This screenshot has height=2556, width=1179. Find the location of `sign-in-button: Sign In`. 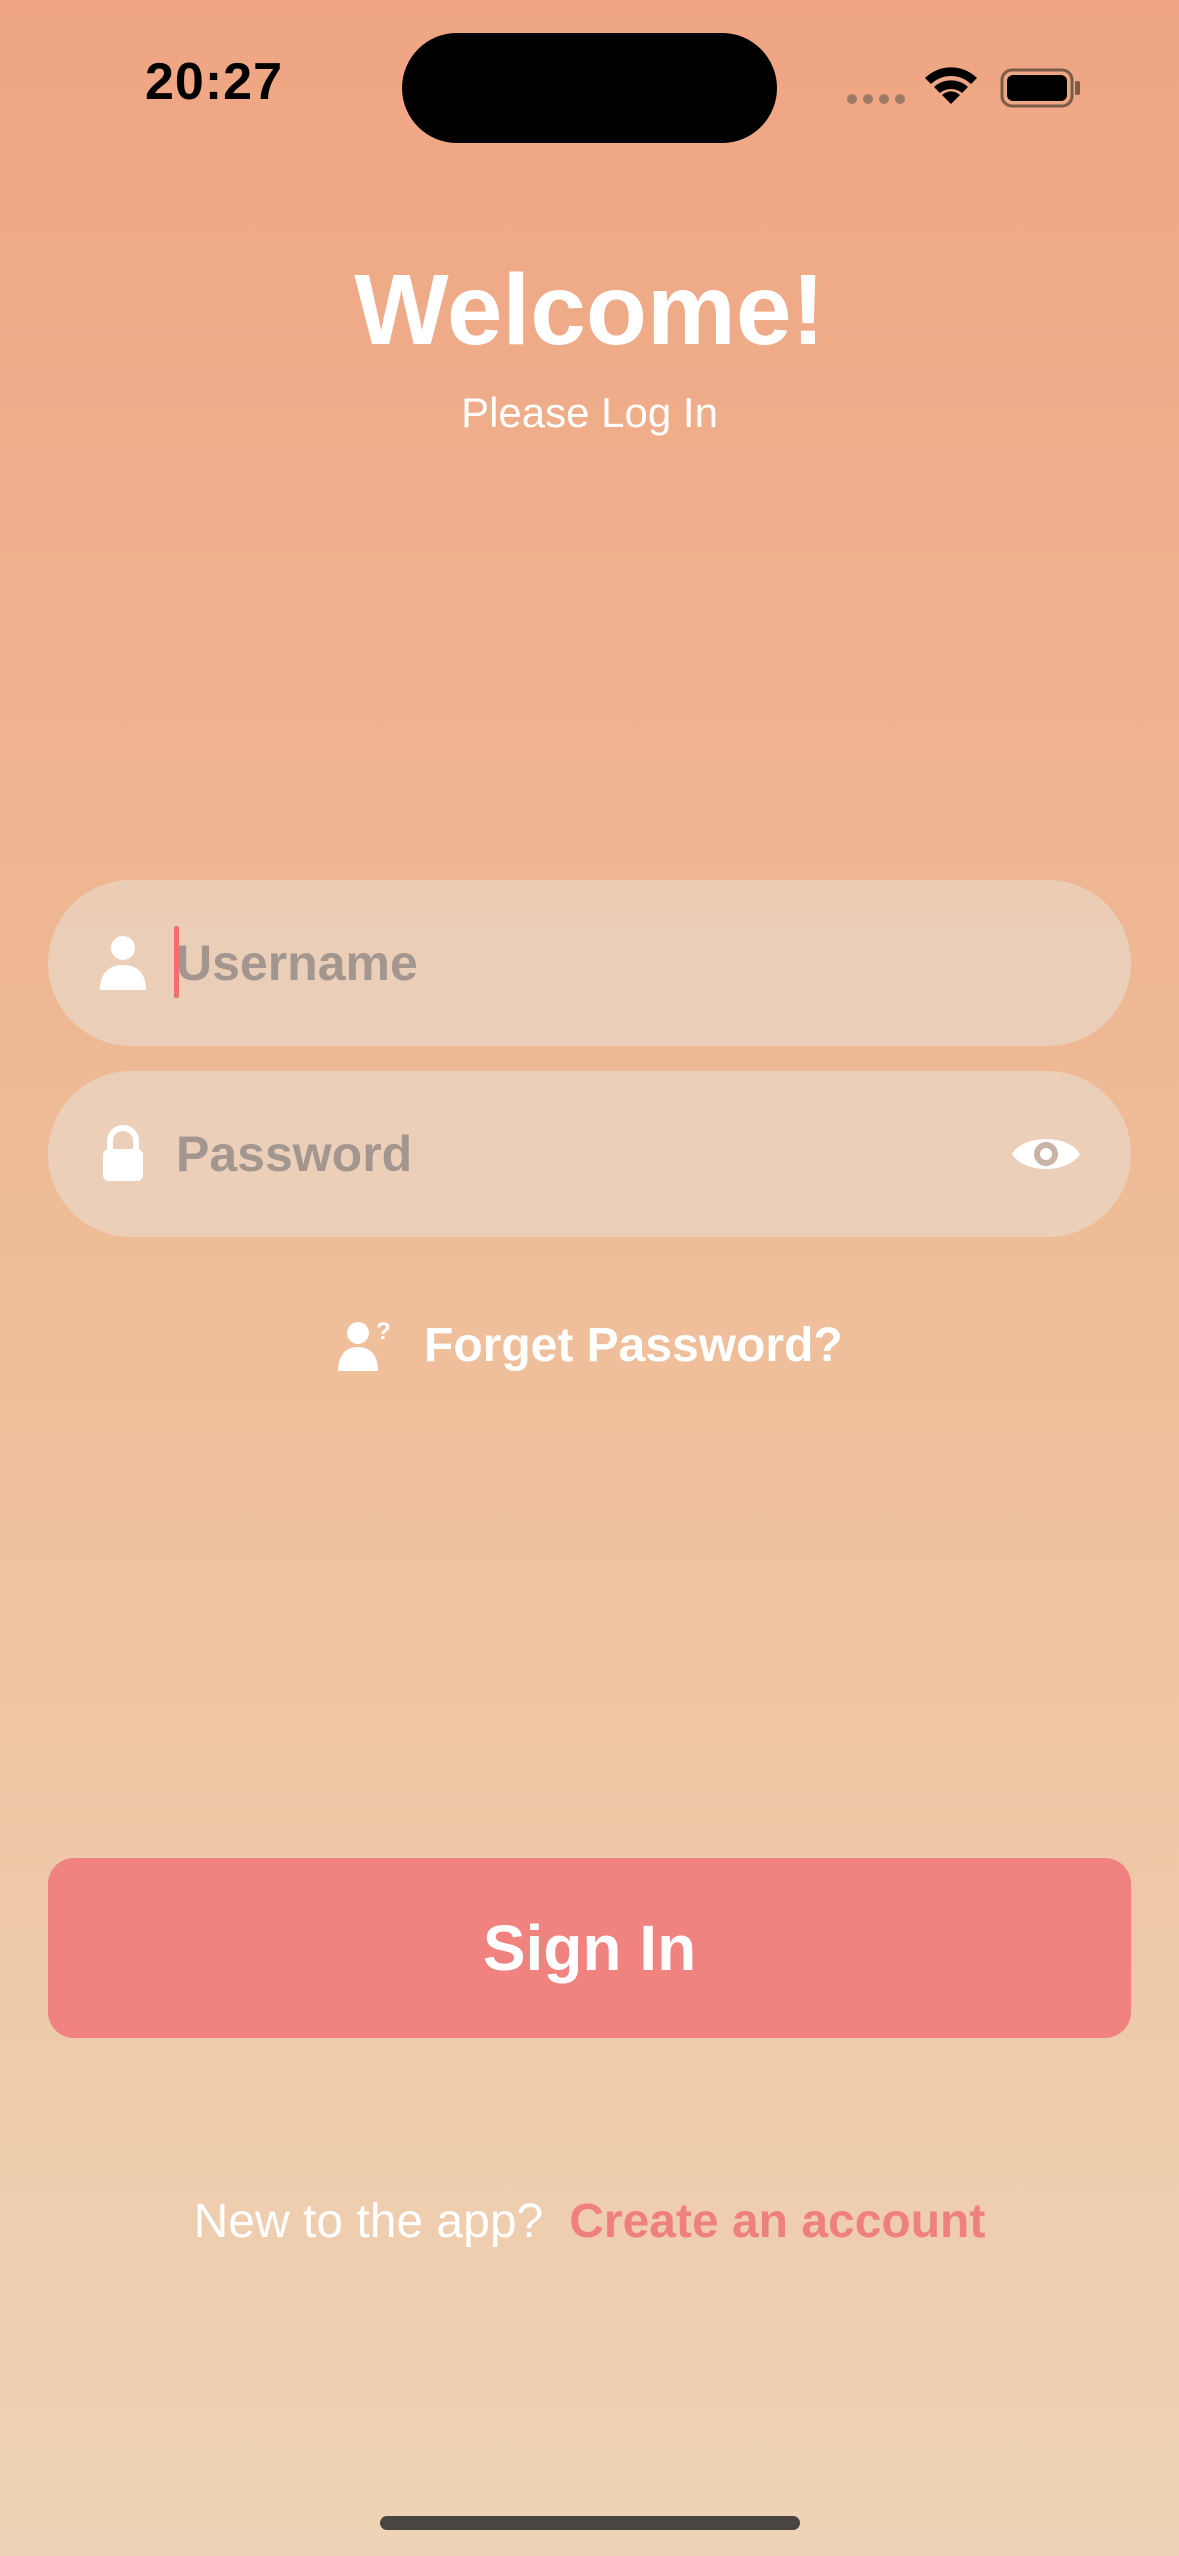

sign-in-button: Sign In is located at coordinates (589, 1948).